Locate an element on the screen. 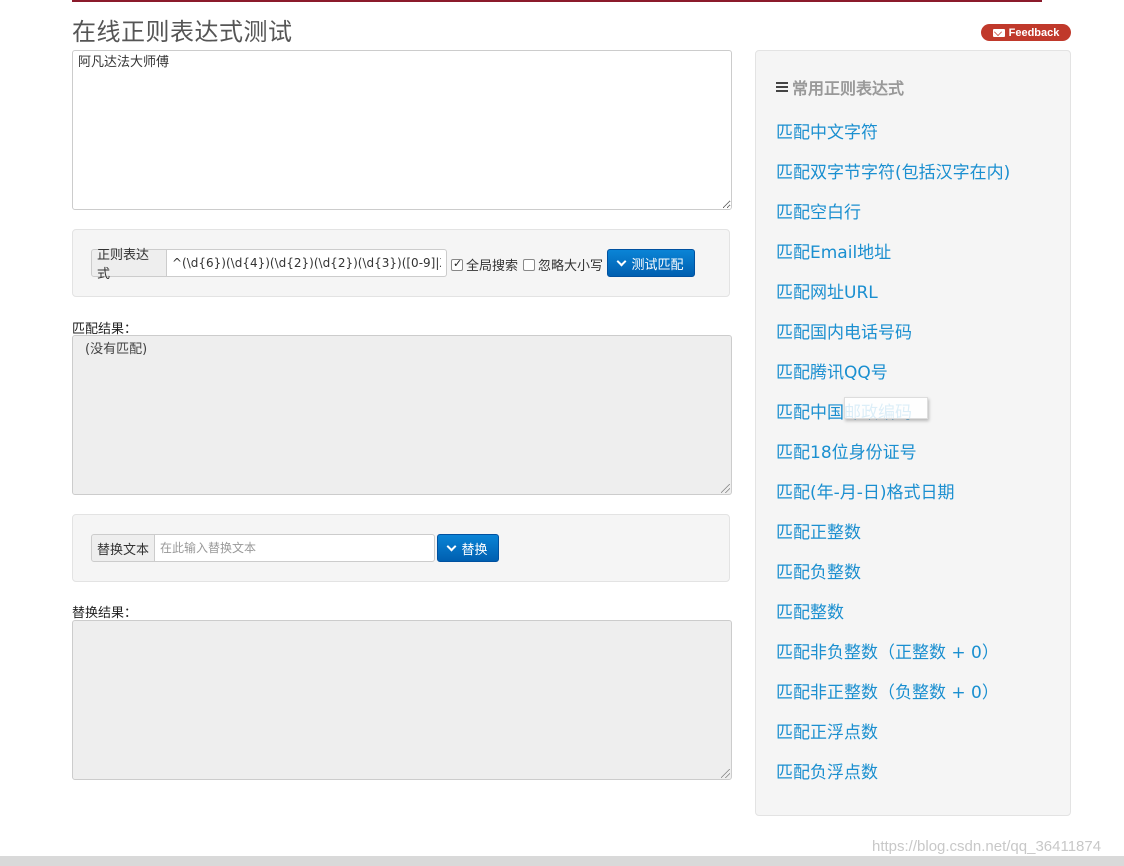 This screenshot has width=1124, height=866. sidebar-link-date: 匹配(年-月-日)格式日期 is located at coordinates (865, 490).